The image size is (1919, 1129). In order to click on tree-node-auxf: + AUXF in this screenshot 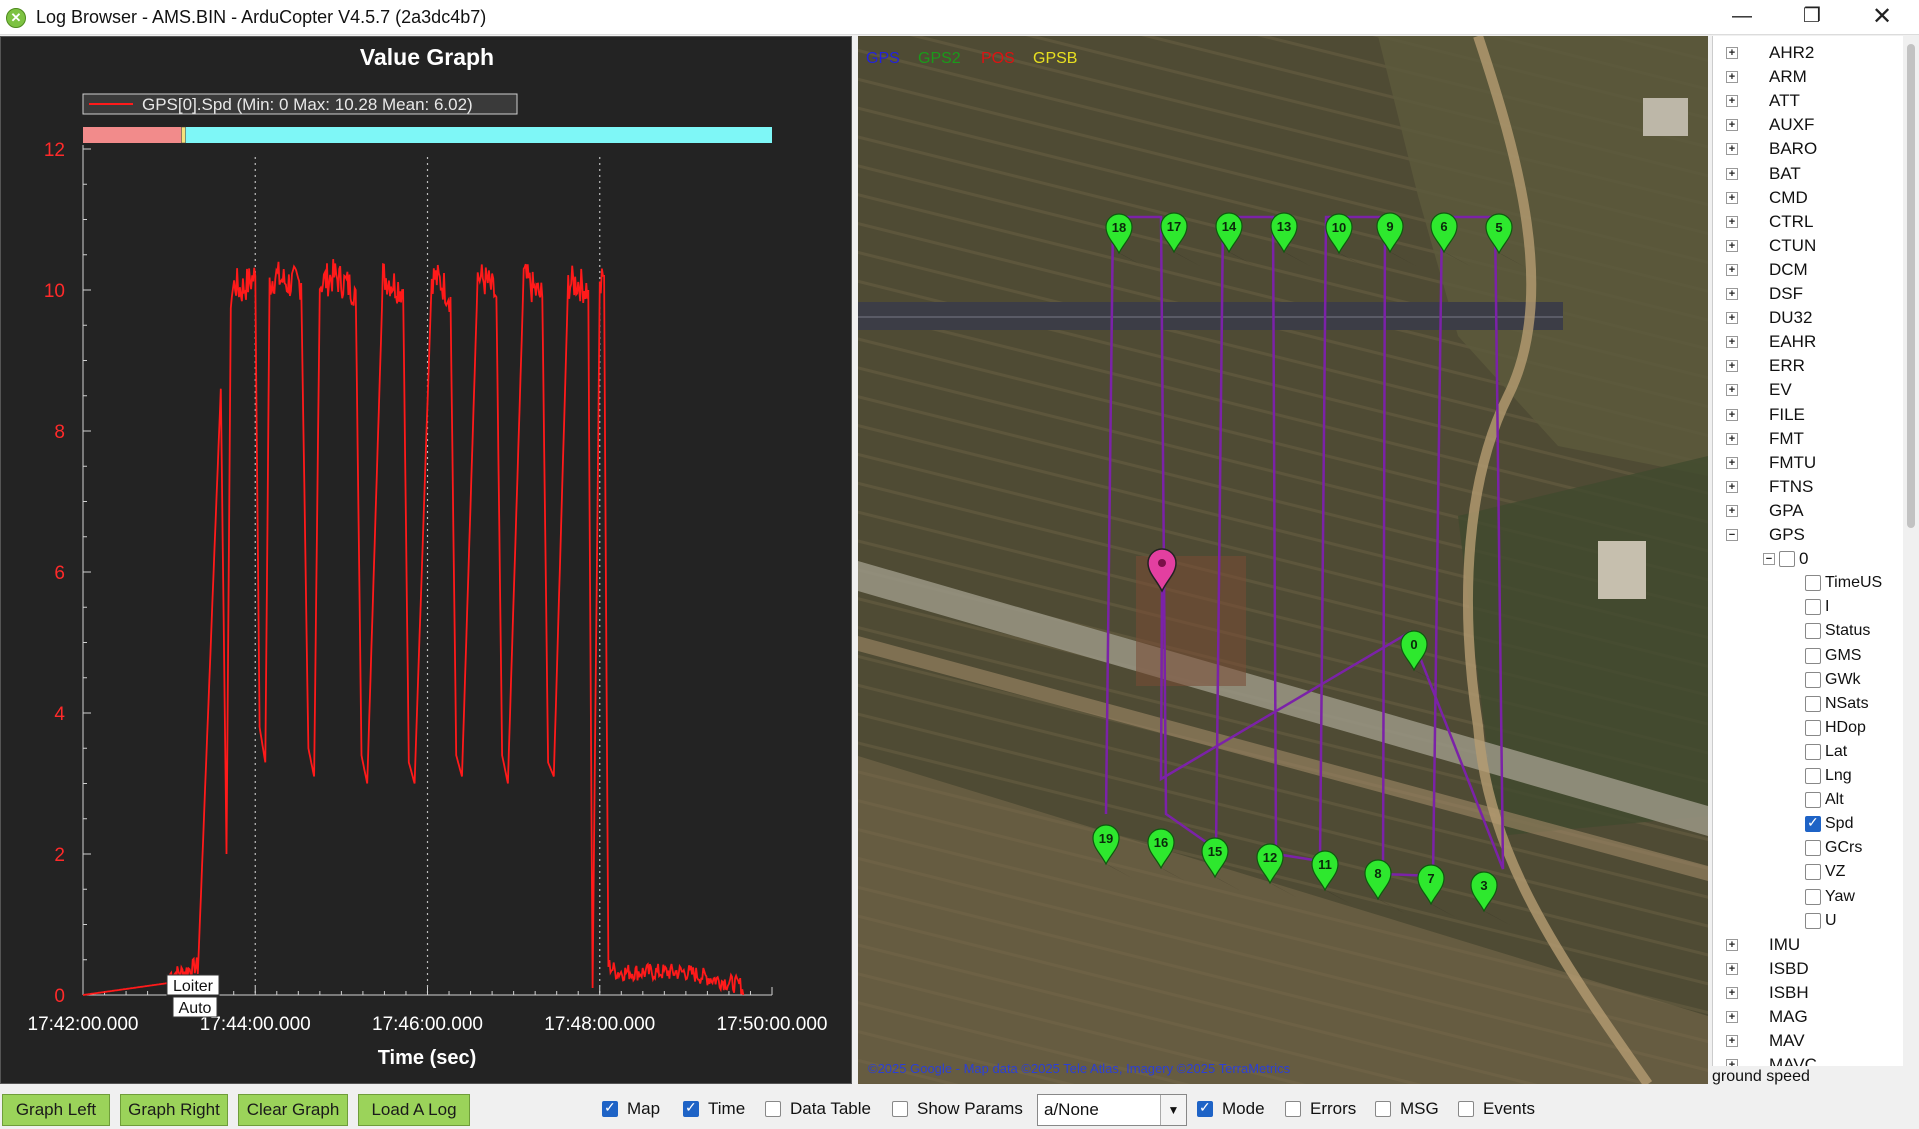, I will do `click(1808, 125)`.